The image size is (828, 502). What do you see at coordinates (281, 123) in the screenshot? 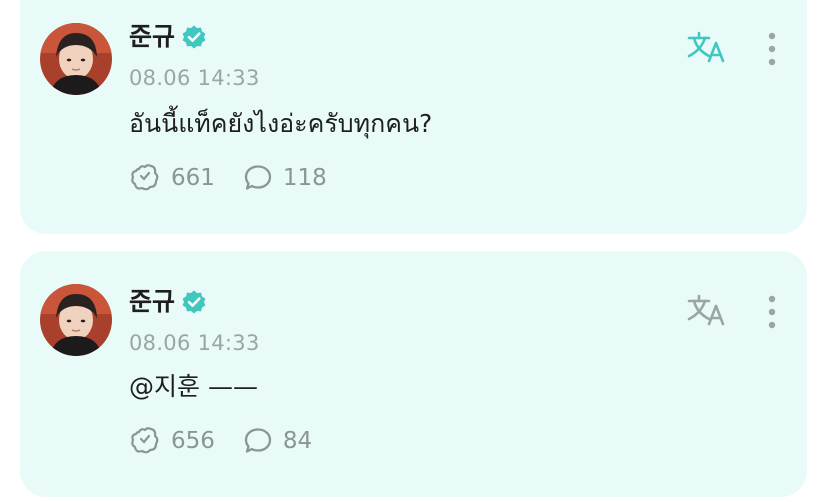
I see `post-text: อันนี้แท็คยังไงอ่ะครับทุกคน?` at bounding box center [281, 123].